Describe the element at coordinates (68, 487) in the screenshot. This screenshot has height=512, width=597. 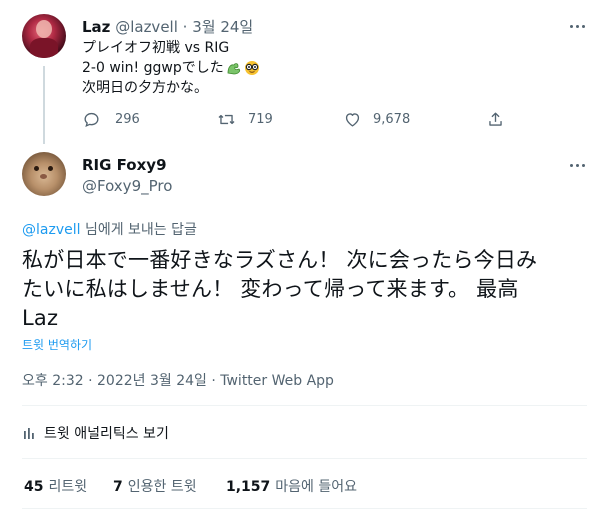
I see `retweets-stat-label: 리트윗` at that location.